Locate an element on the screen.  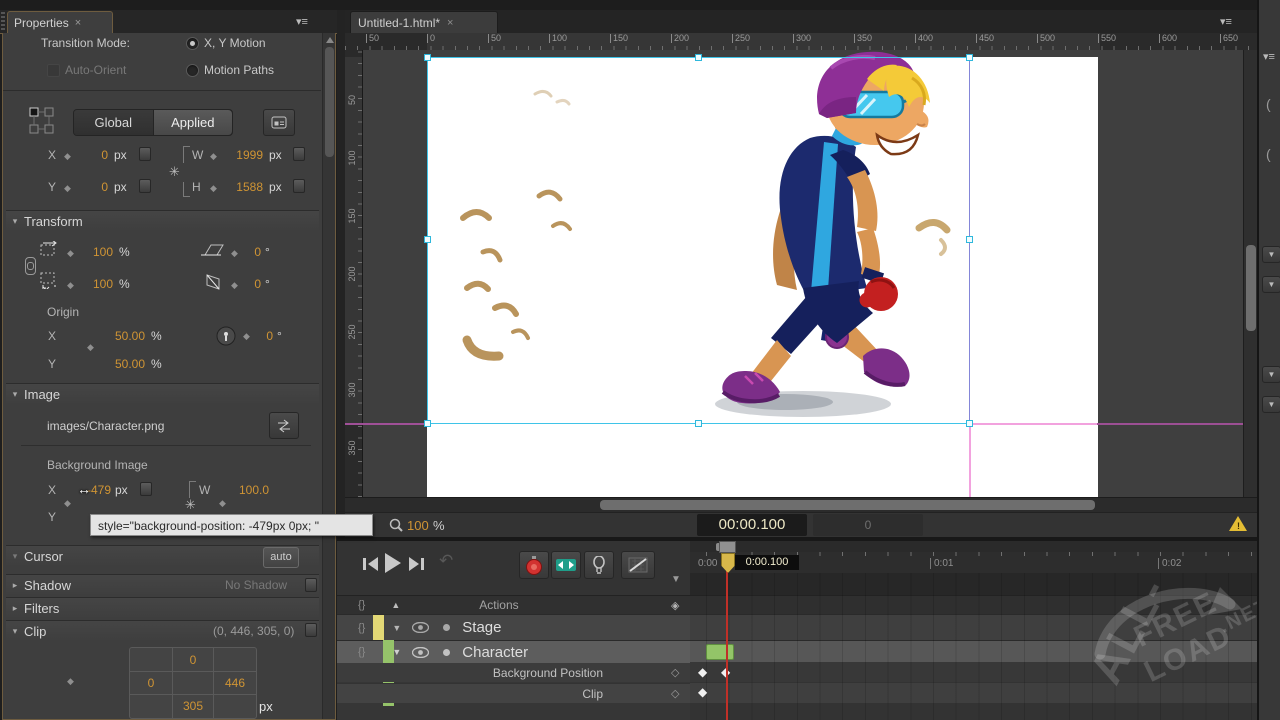
h-unit: px is located at coordinates (275, 187).